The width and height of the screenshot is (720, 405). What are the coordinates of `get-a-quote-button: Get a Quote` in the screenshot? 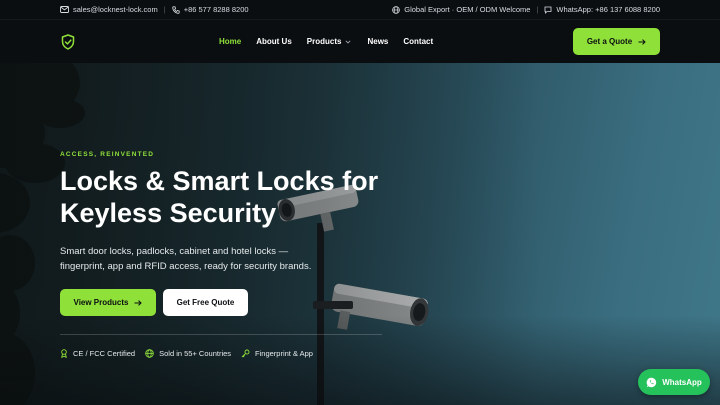 It's located at (616, 41).